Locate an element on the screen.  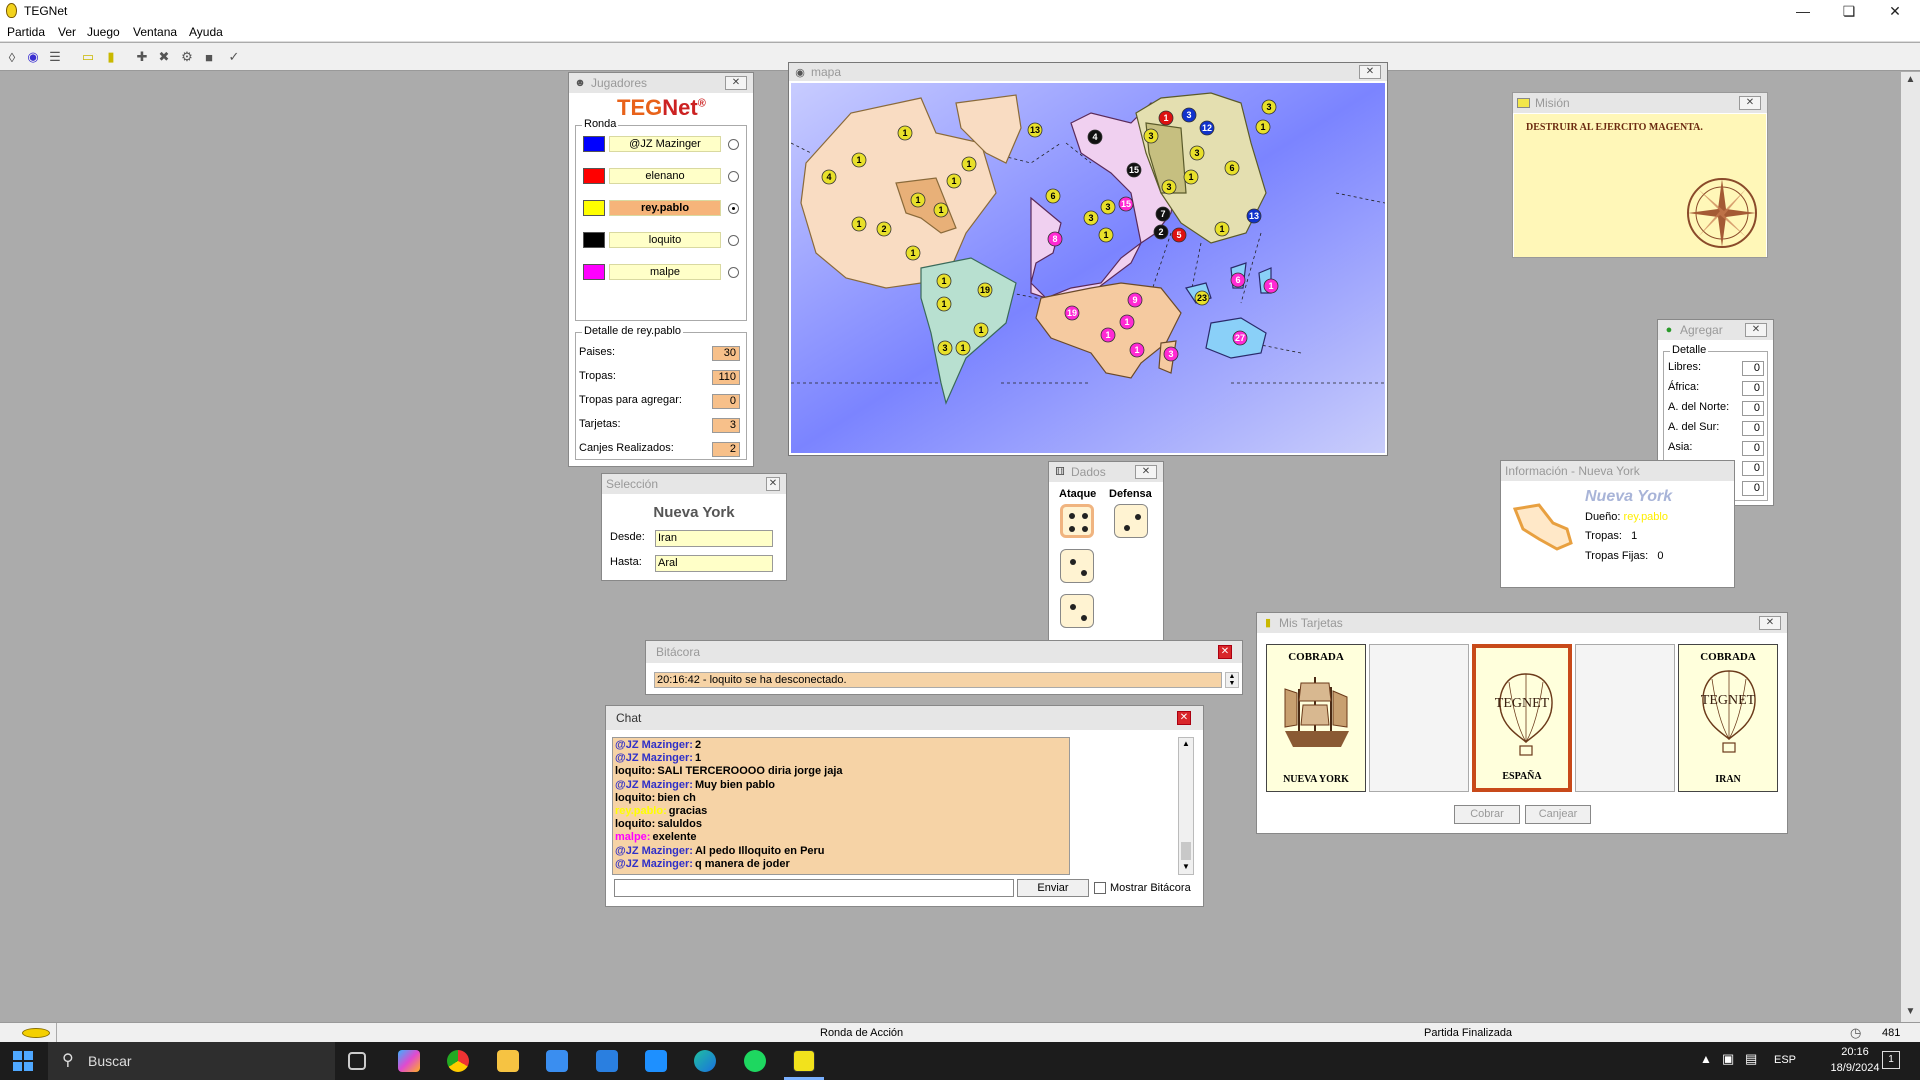
close-add-button: ✕ is located at coordinates (1756, 330).